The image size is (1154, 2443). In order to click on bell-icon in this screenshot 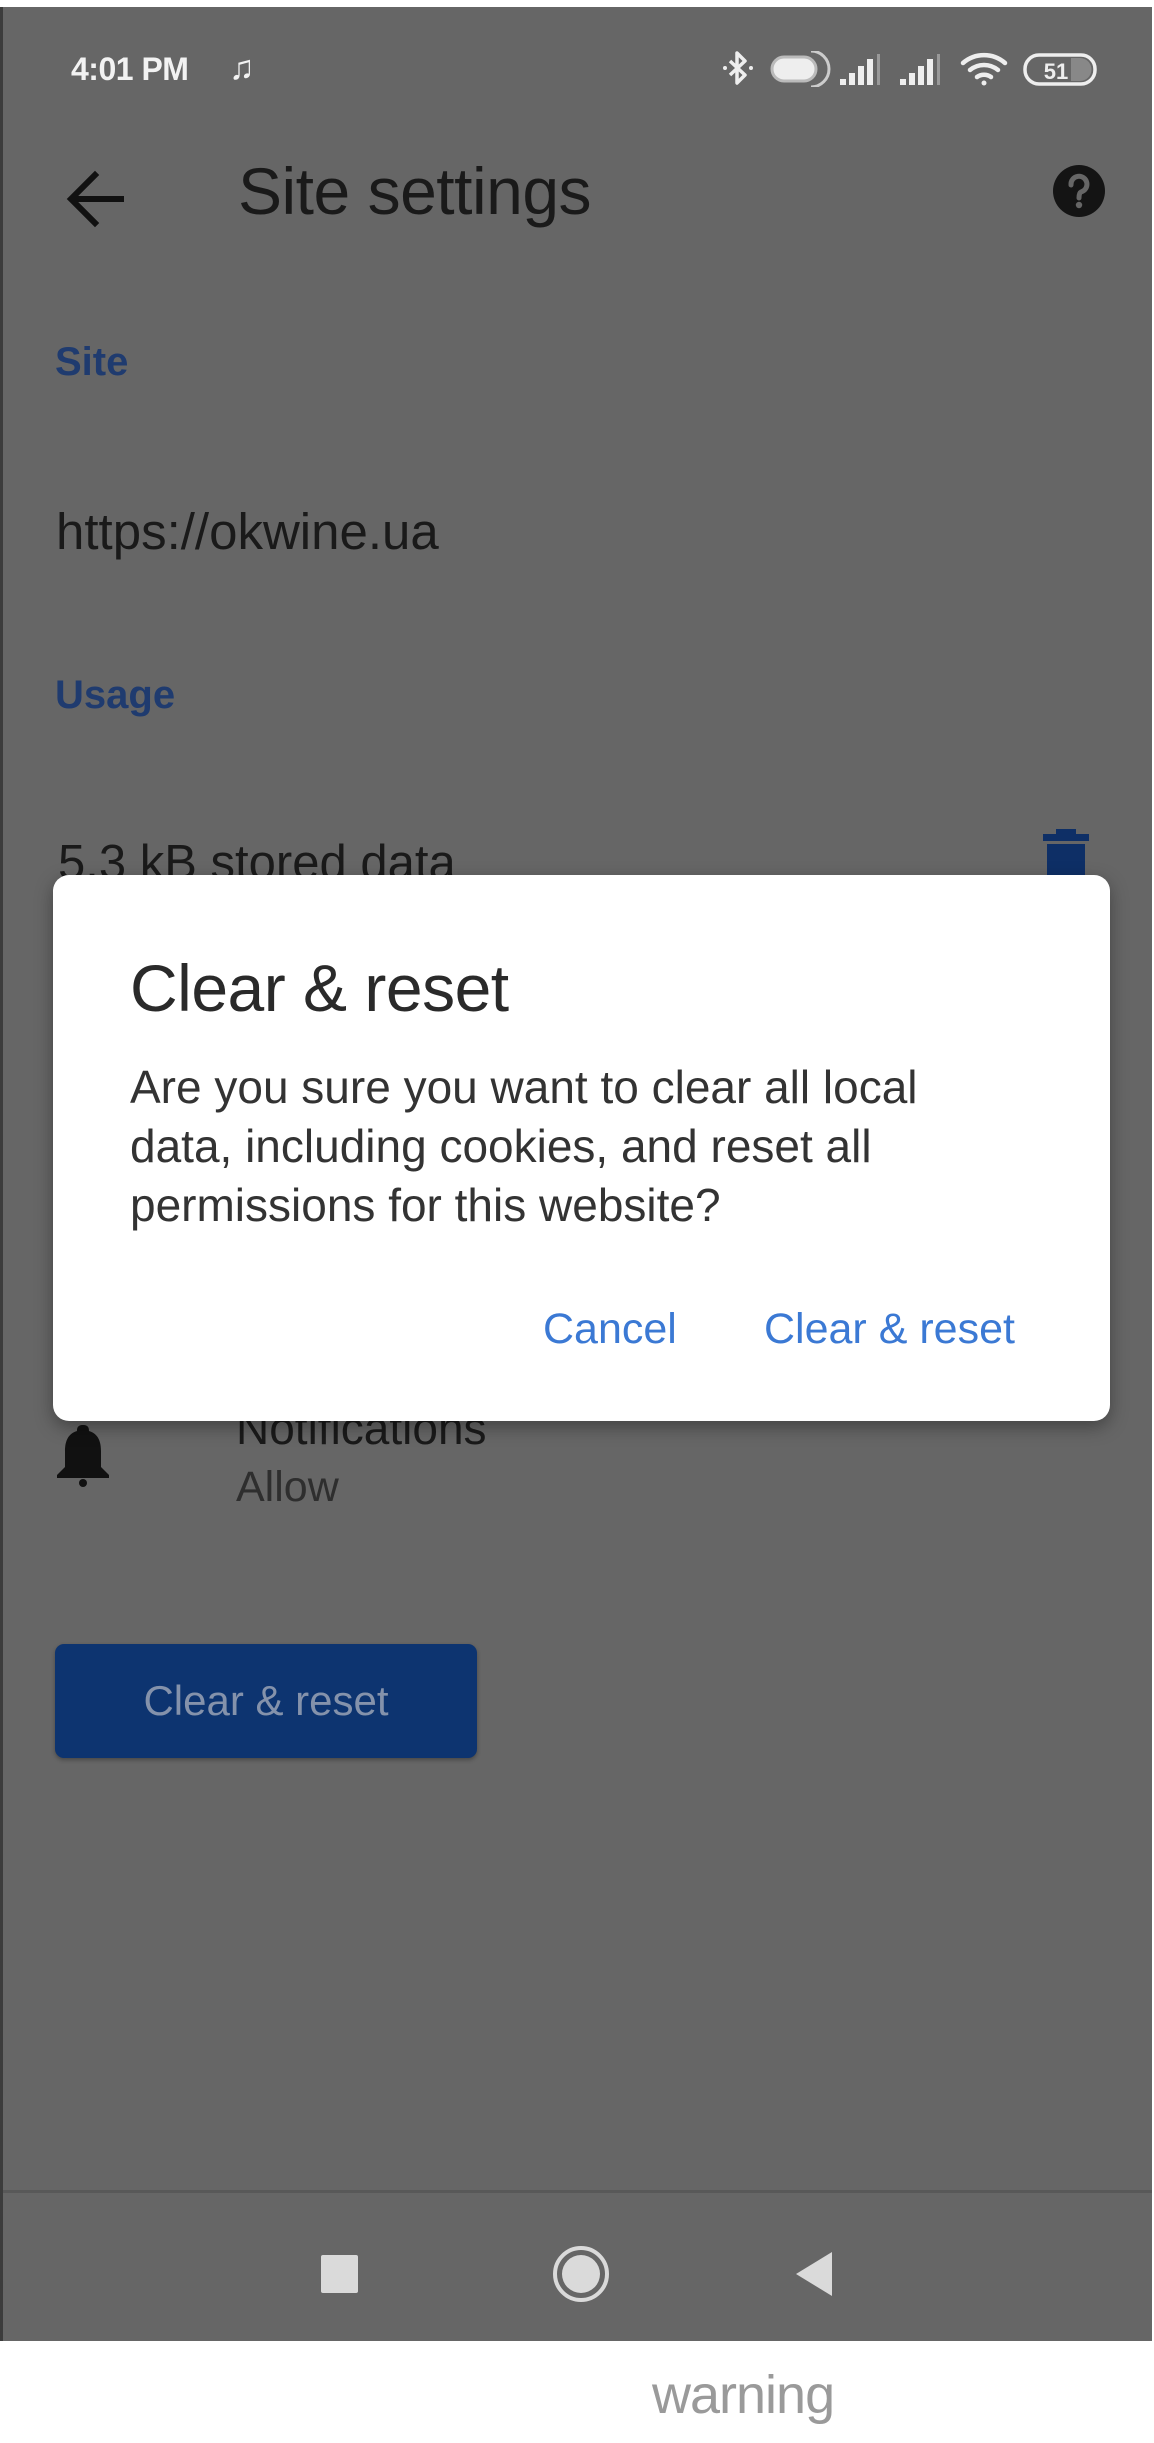, I will do `click(83, 1456)`.